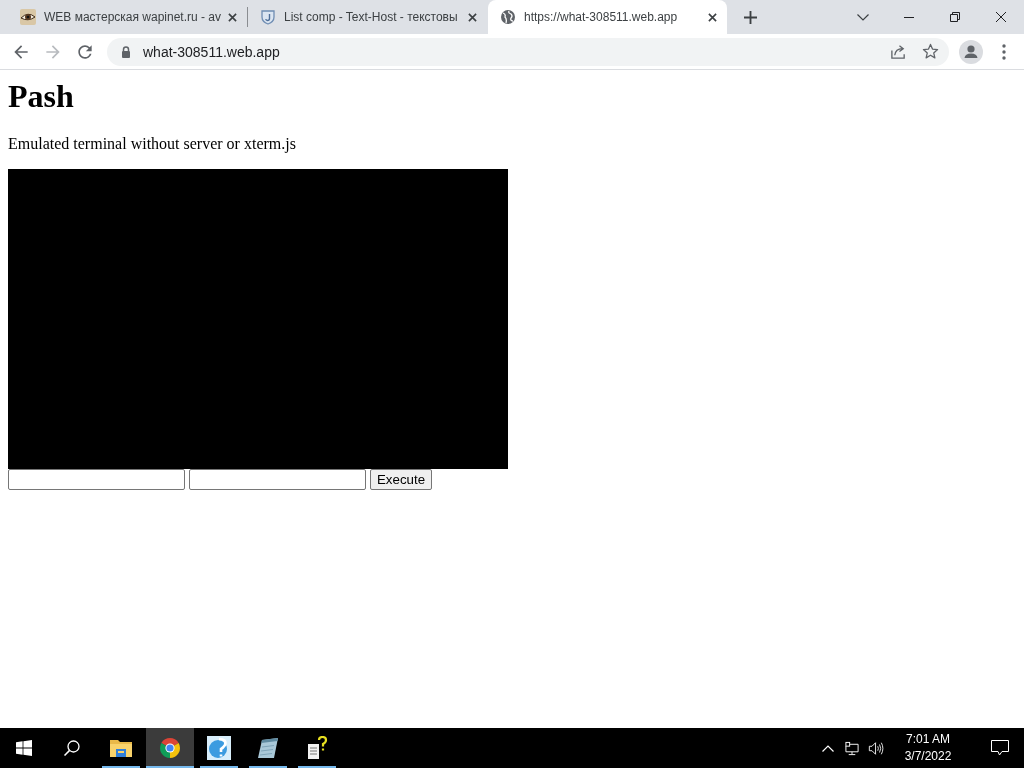 The width and height of the screenshot is (1024, 768). What do you see at coordinates (24, 748) in the screenshot?
I see `windows-logo-icon` at bounding box center [24, 748].